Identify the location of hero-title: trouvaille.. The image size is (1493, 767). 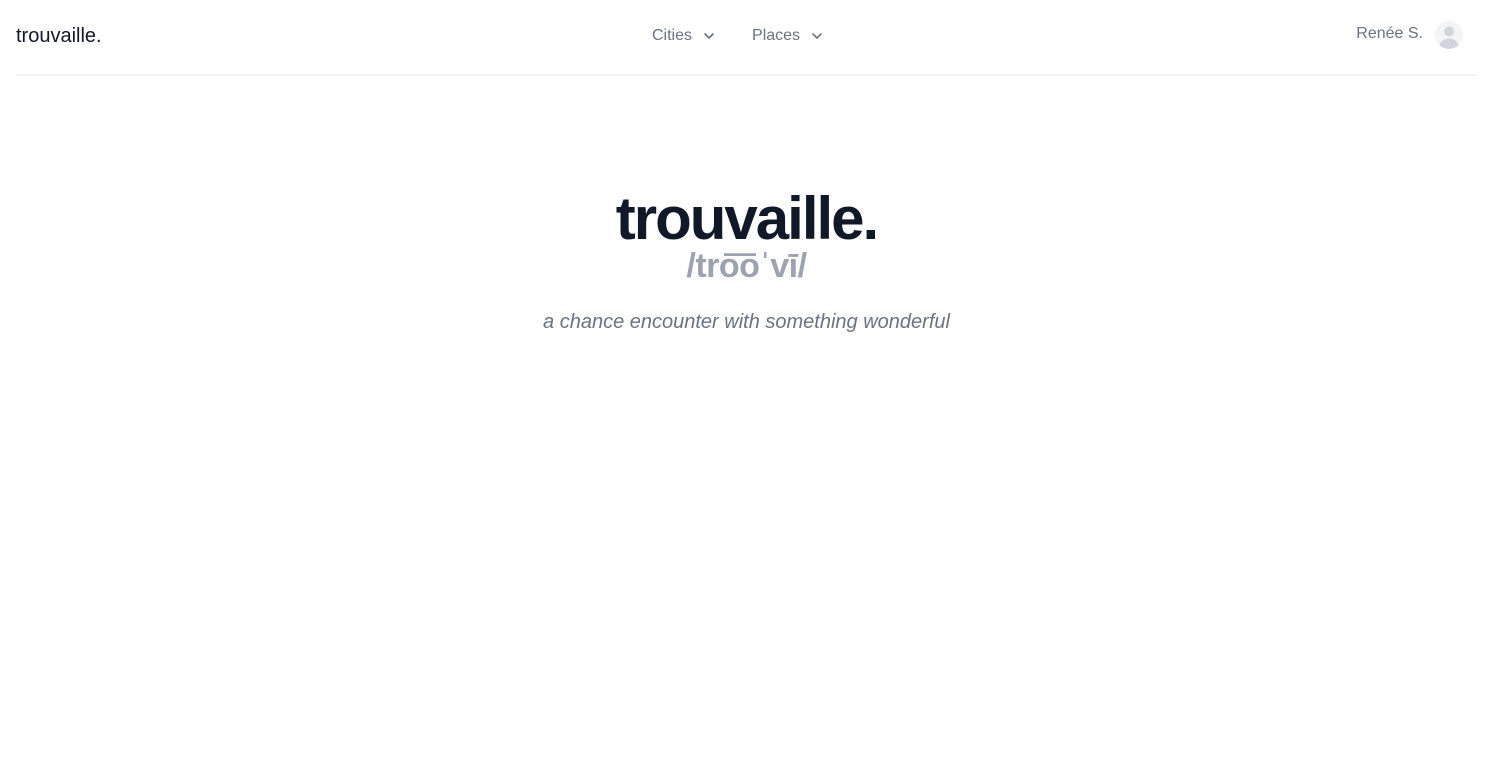
(747, 218).